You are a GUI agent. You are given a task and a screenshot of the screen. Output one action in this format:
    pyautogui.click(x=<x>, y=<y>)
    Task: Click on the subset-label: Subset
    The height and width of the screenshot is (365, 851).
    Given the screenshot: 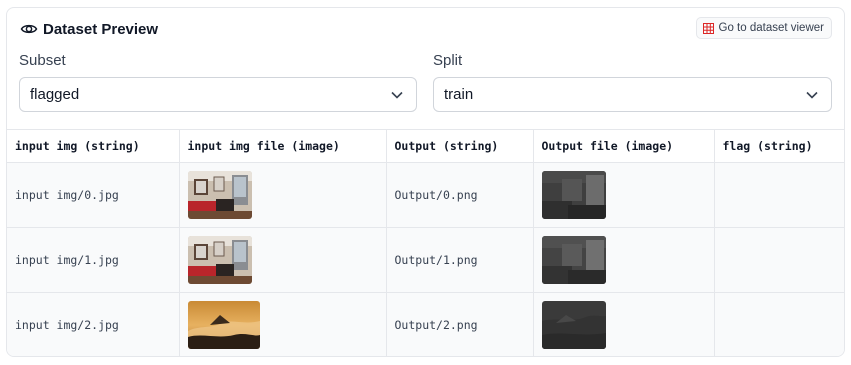 What is the action you would take?
    pyautogui.click(x=42, y=60)
    